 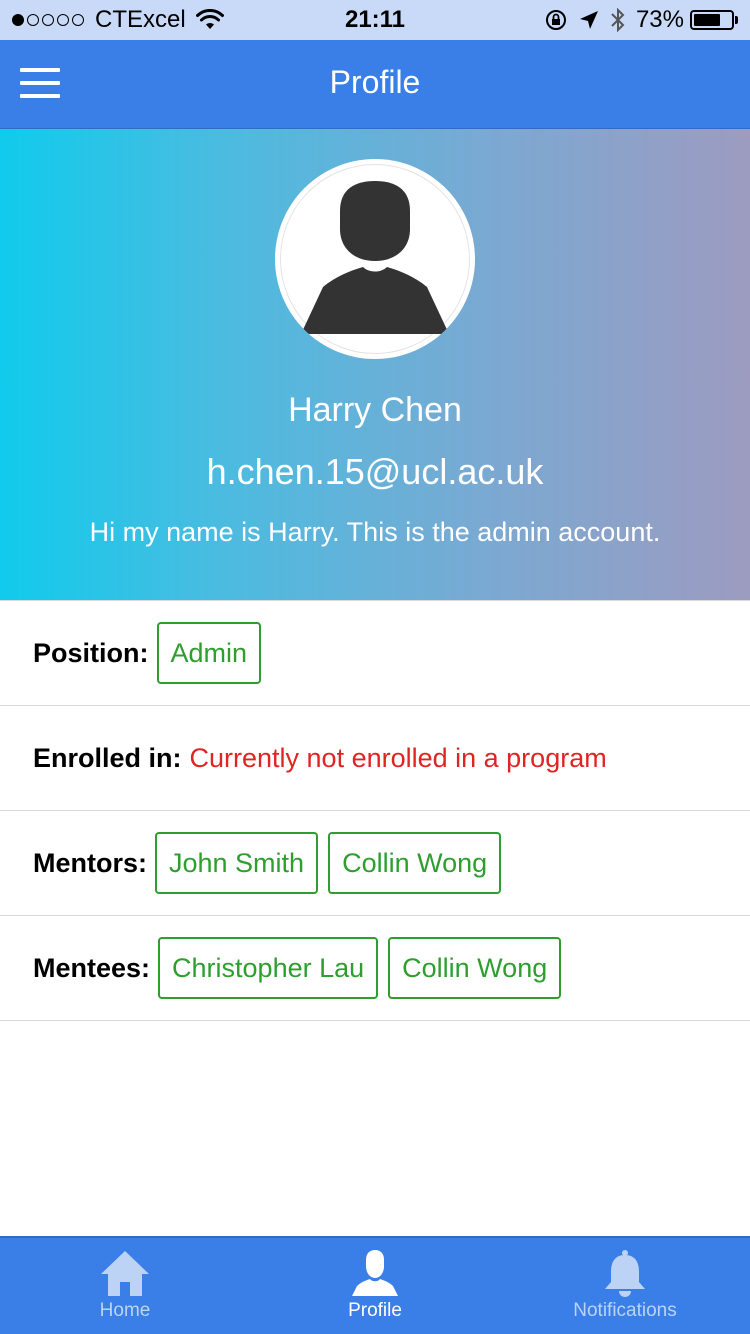 I want to click on tab-notifications: Notifications, so click(x=625, y=1286).